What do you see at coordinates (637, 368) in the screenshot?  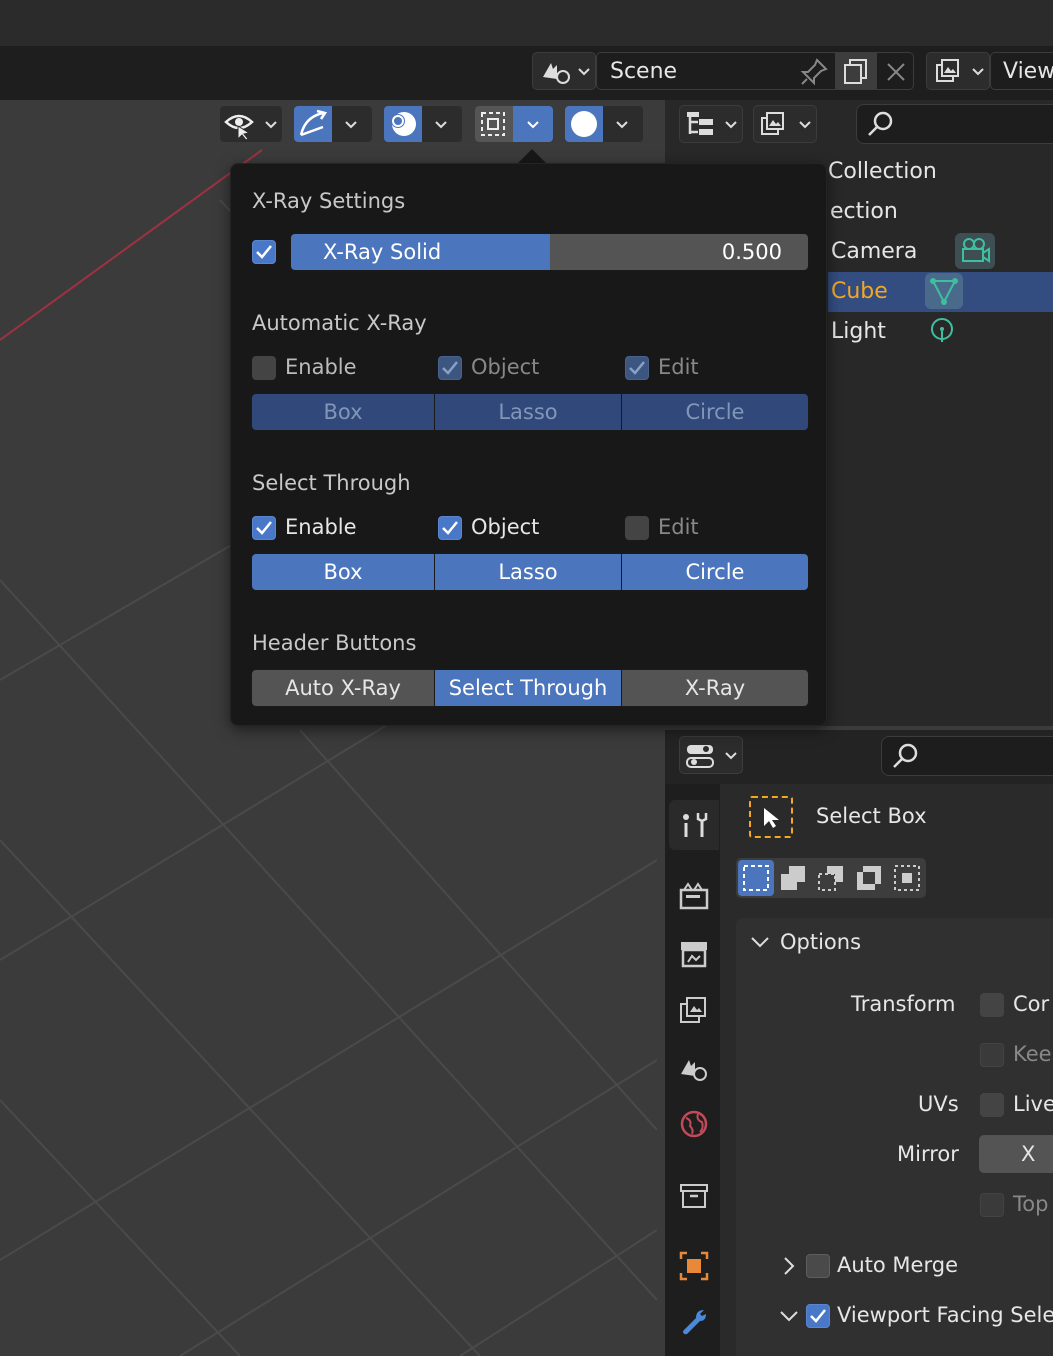 I see `auto-xray-edit-checkbox` at bounding box center [637, 368].